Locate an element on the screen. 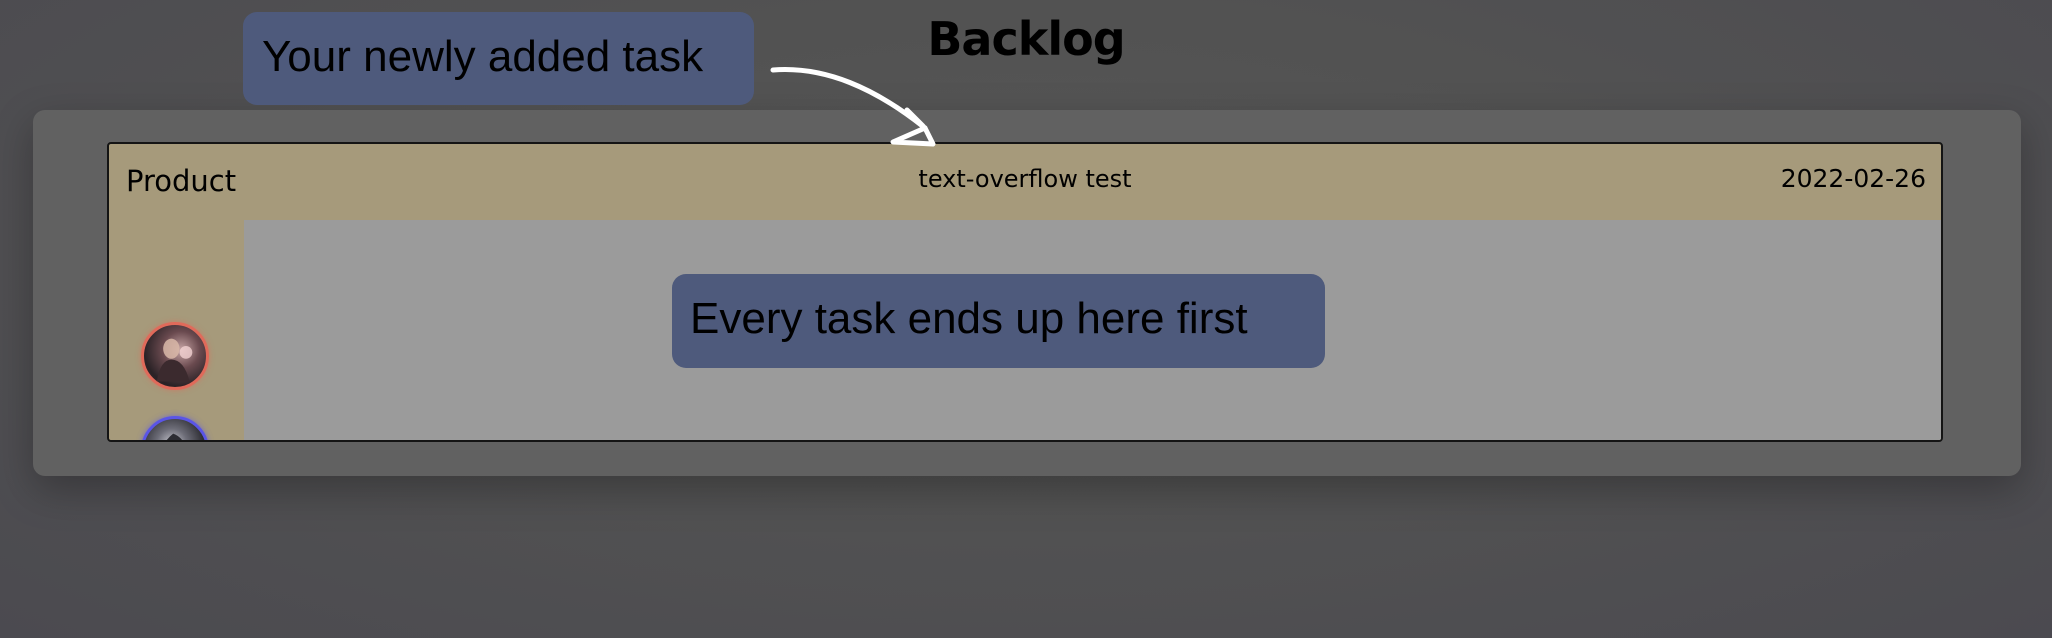  tooltip-backlog-hint: Every task ends up here first is located at coordinates (998, 321).